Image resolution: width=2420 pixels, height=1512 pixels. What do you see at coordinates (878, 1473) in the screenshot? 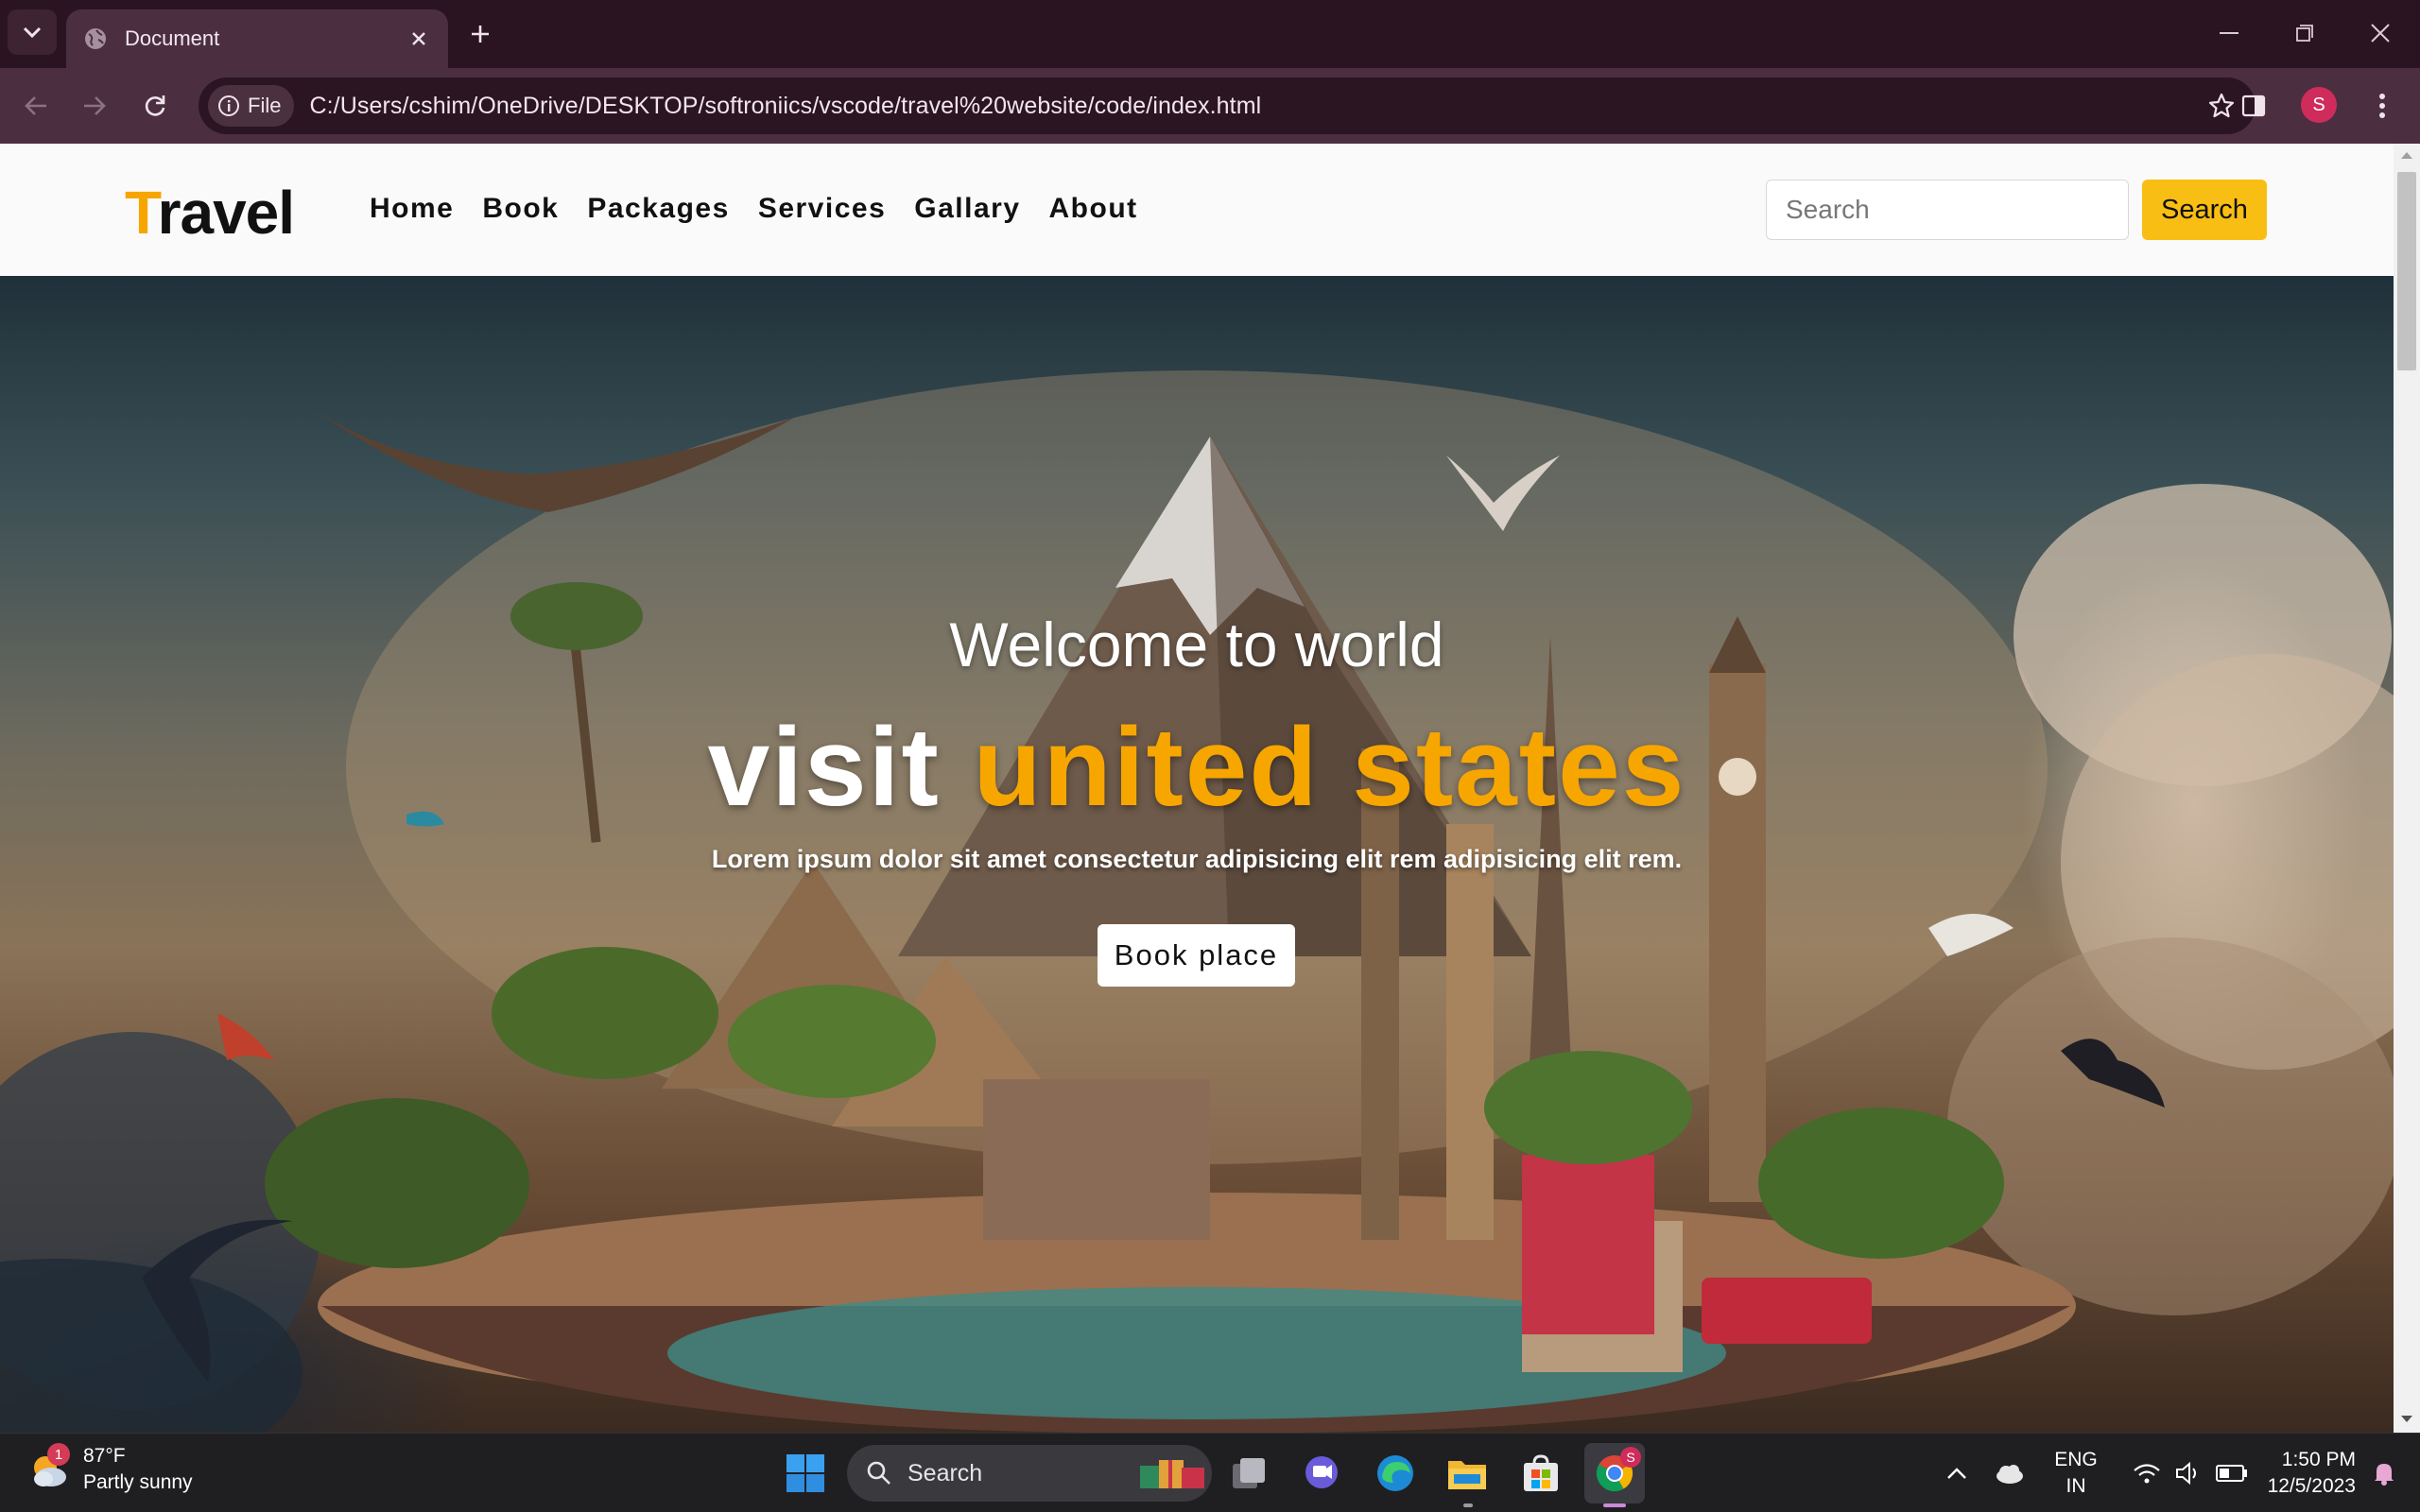
I see `search-icon` at bounding box center [878, 1473].